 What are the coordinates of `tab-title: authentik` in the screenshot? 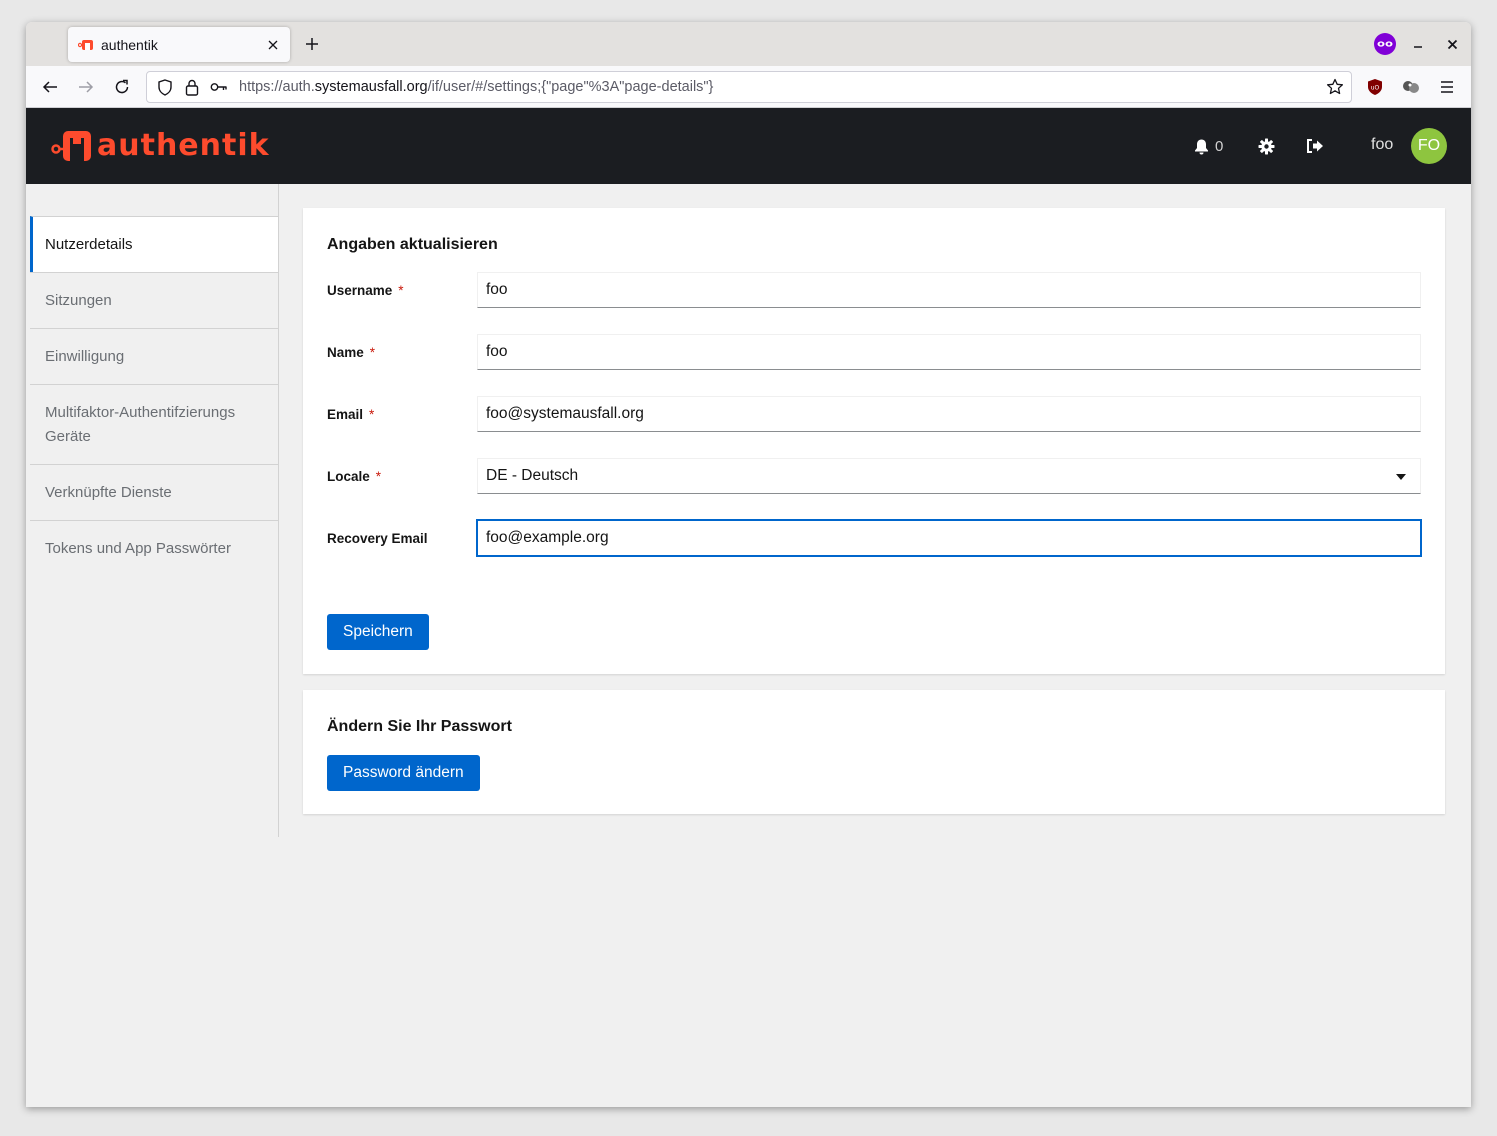 It's located at (129, 44).